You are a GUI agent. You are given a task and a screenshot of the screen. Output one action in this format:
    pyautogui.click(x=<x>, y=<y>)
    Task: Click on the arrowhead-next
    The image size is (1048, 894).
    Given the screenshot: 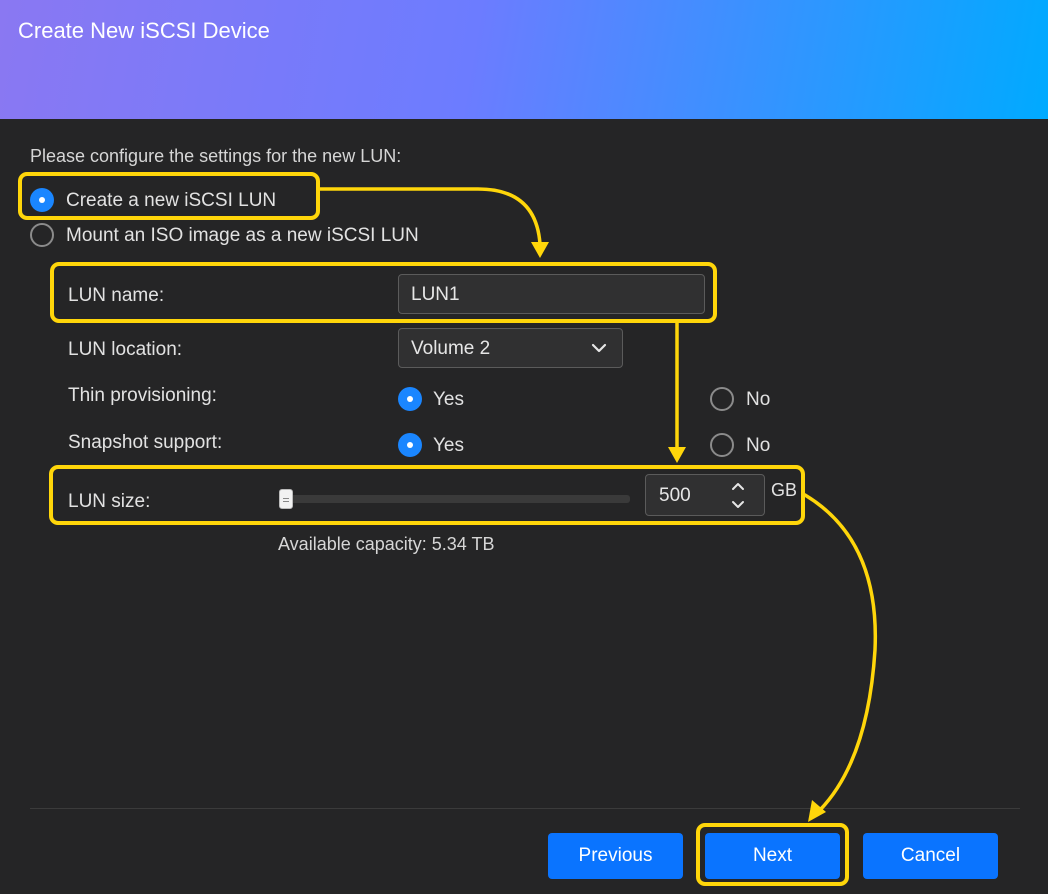 What is the action you would take?
    pyautogui.click(x=817, y=811)
    